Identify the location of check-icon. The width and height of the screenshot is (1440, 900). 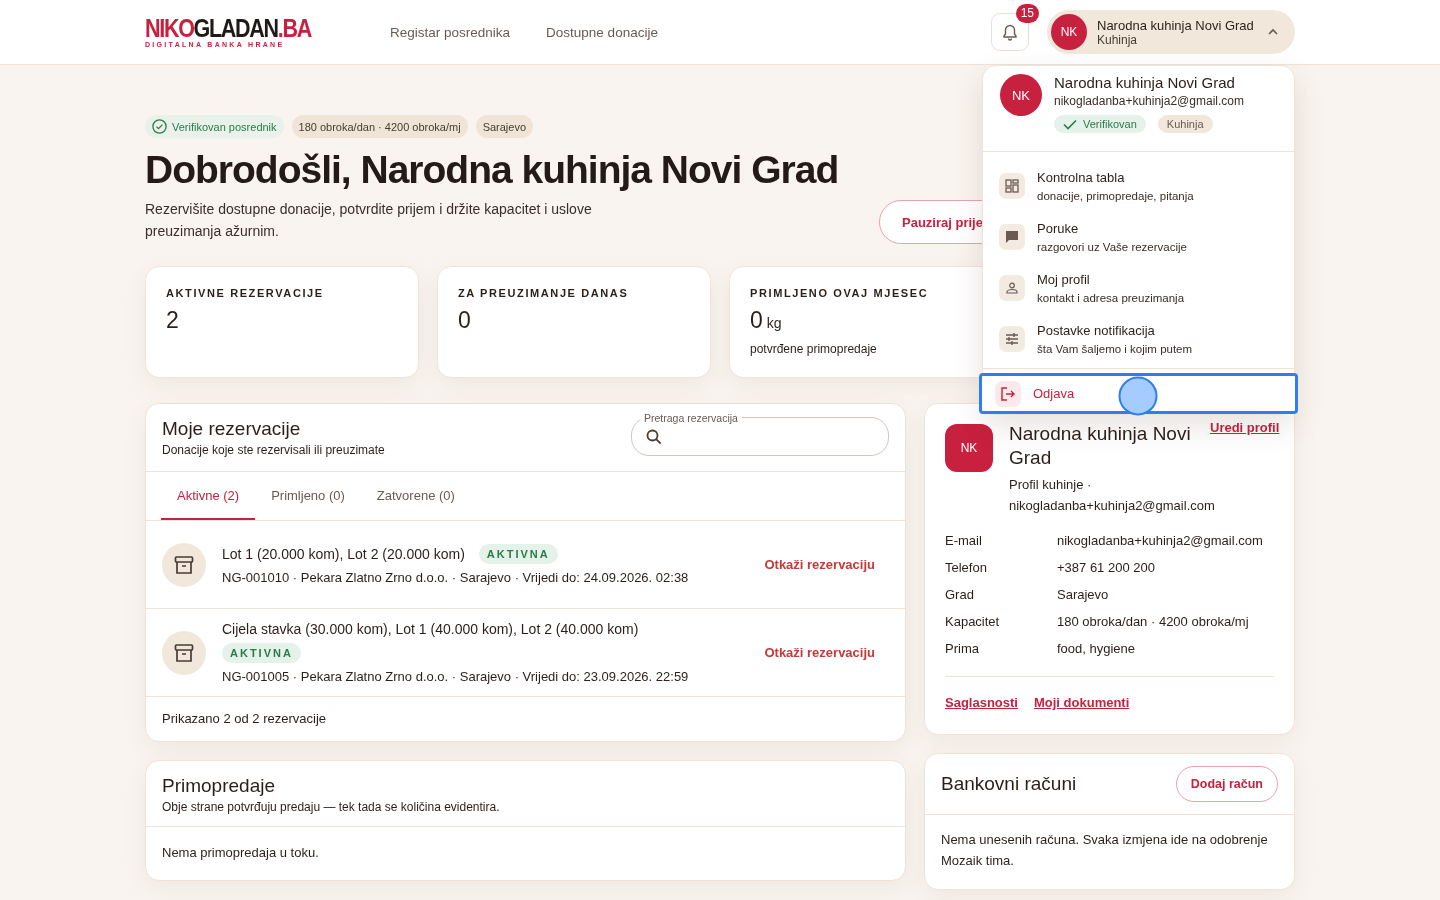
(1070, 124).